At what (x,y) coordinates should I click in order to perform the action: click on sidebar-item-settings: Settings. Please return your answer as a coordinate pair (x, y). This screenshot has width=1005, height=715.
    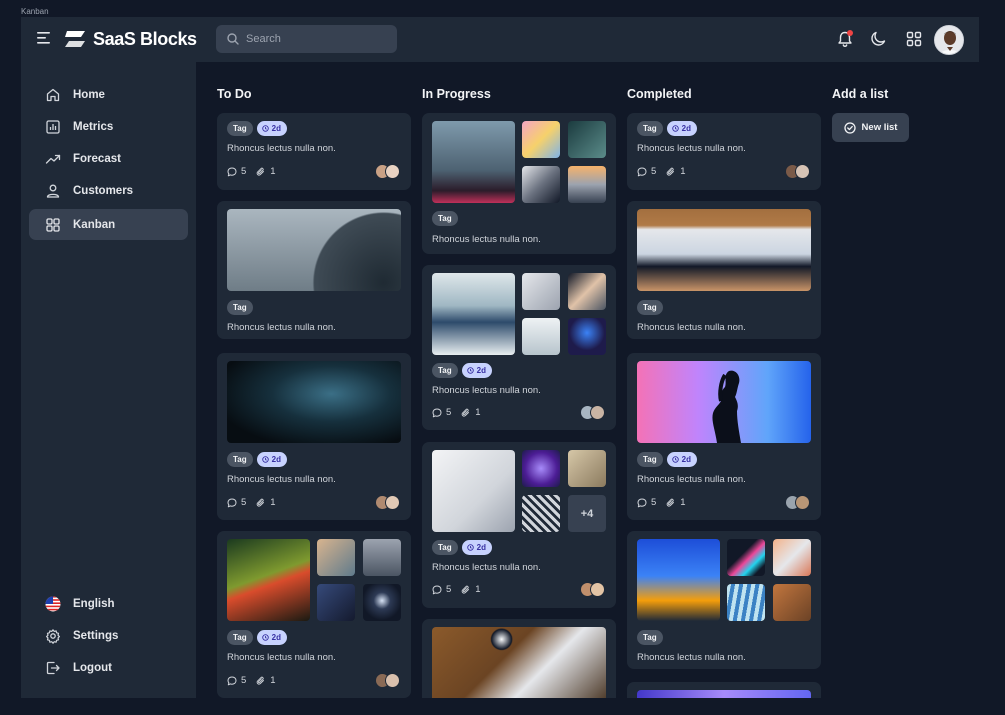
    Looking at the image, I should click on (108, 635).